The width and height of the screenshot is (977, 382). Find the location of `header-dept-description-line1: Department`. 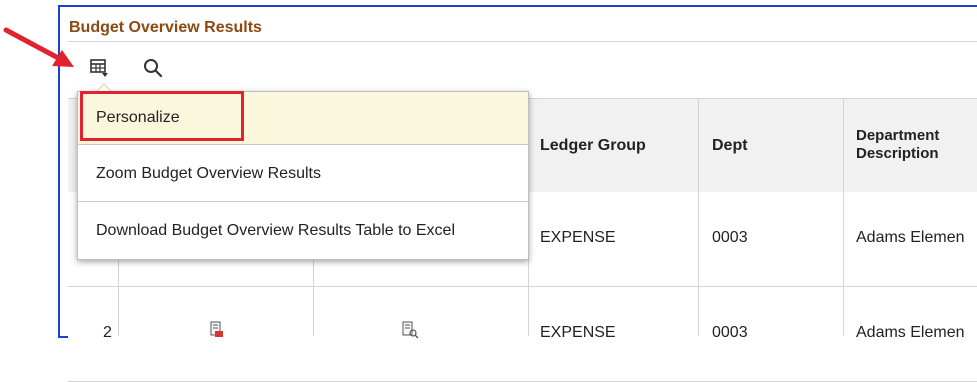

header-dept-description-line1: Department is located at coordinates (898, 135).